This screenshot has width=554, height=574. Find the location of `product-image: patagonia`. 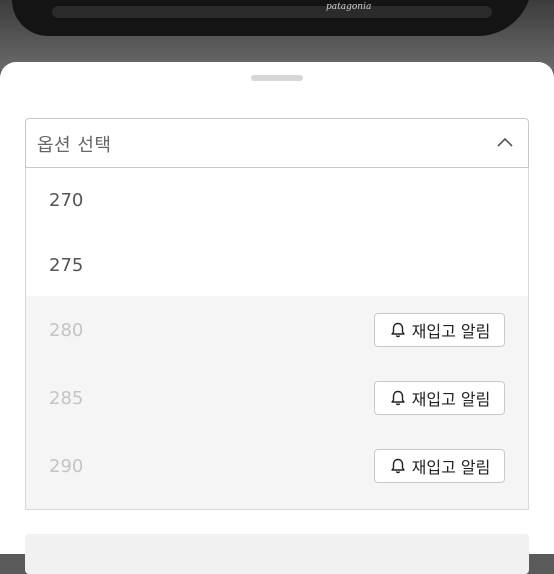

product-image: patagonia is located at coordinates (277, 35).